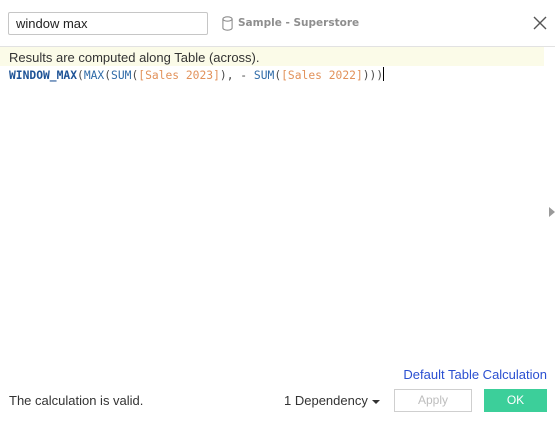  What do you see at coordinates (326, 400) in the screenshot?
I see `dependency-label: 1 Dependency` at bounding box center [326, 400].